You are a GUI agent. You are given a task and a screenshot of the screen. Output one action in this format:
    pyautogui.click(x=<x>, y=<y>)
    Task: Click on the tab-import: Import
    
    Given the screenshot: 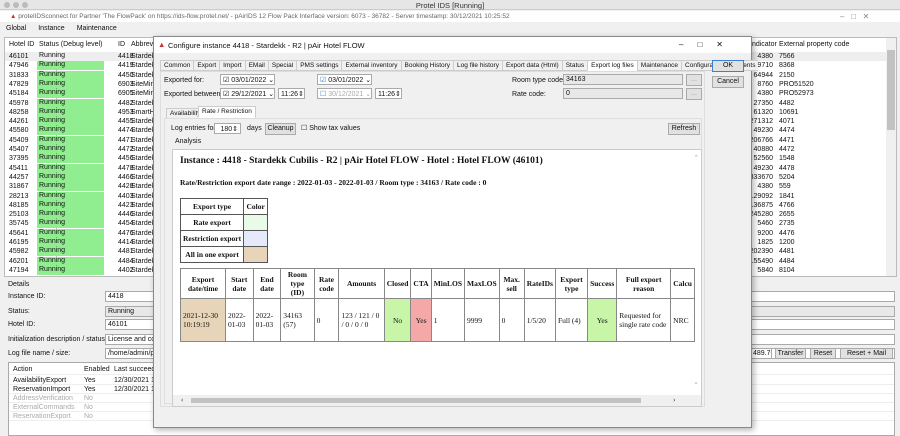 What is the action you would take?
    pyautogui.click(x=232, y=65)
    